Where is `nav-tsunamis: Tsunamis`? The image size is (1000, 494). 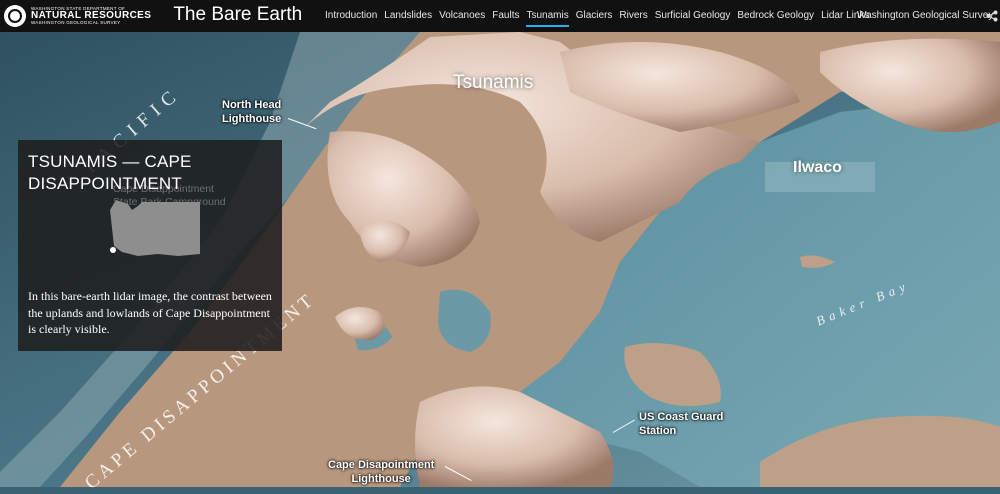
nav-tsunamis: Tsunamis is located at coordinates (547, 16).